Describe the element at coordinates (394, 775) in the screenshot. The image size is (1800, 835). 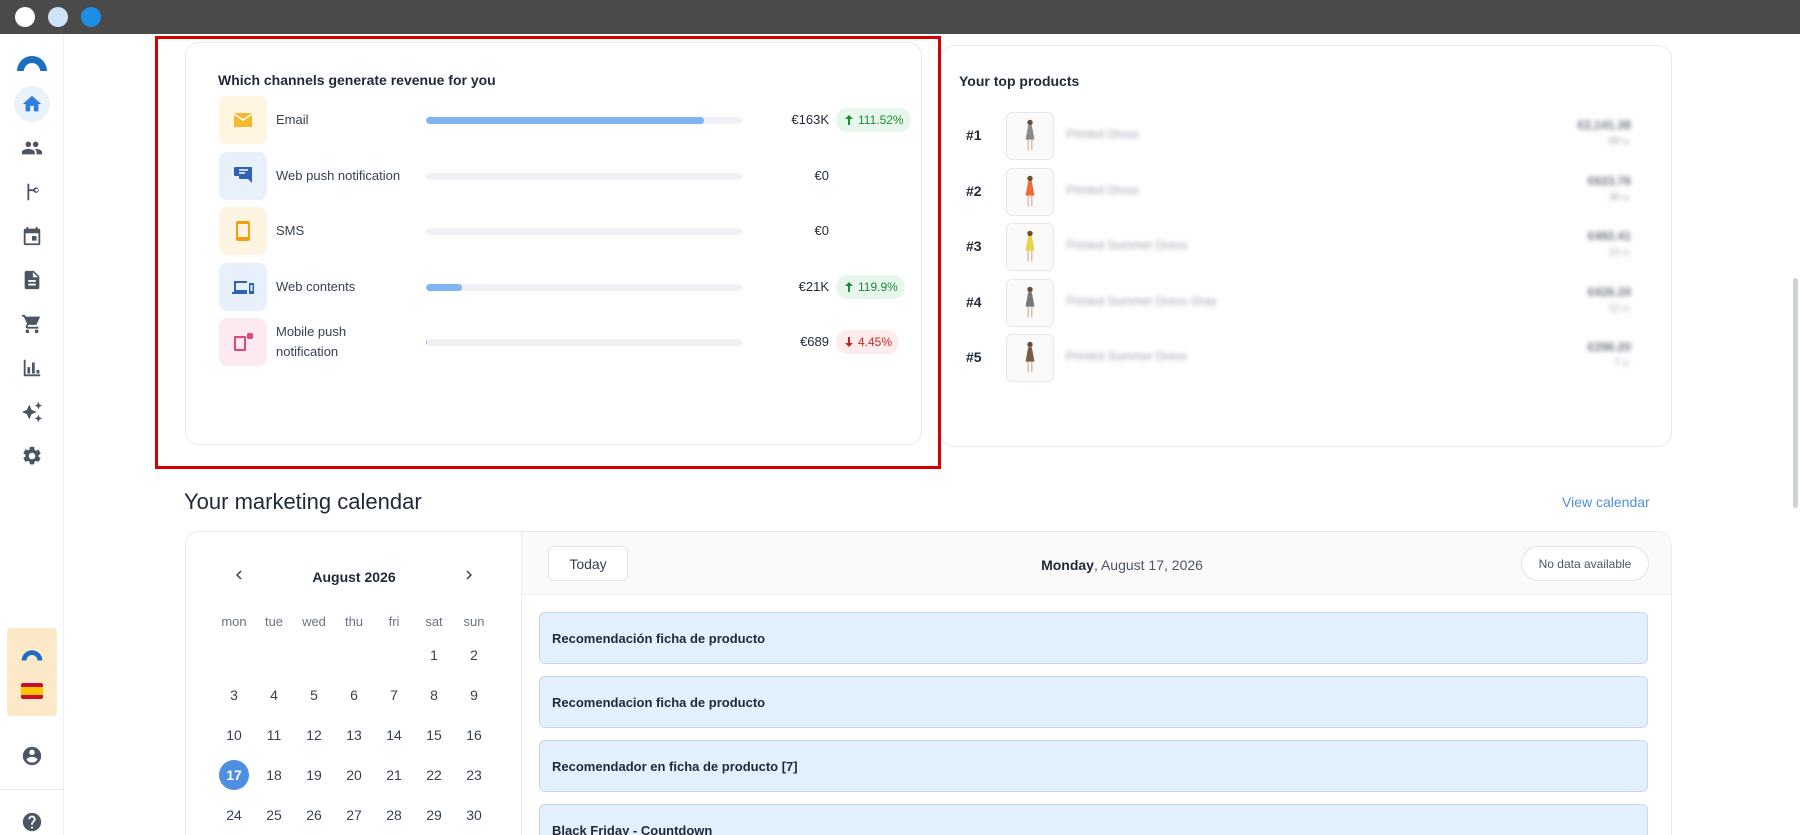
I see `calendar-day: 21` at that location.